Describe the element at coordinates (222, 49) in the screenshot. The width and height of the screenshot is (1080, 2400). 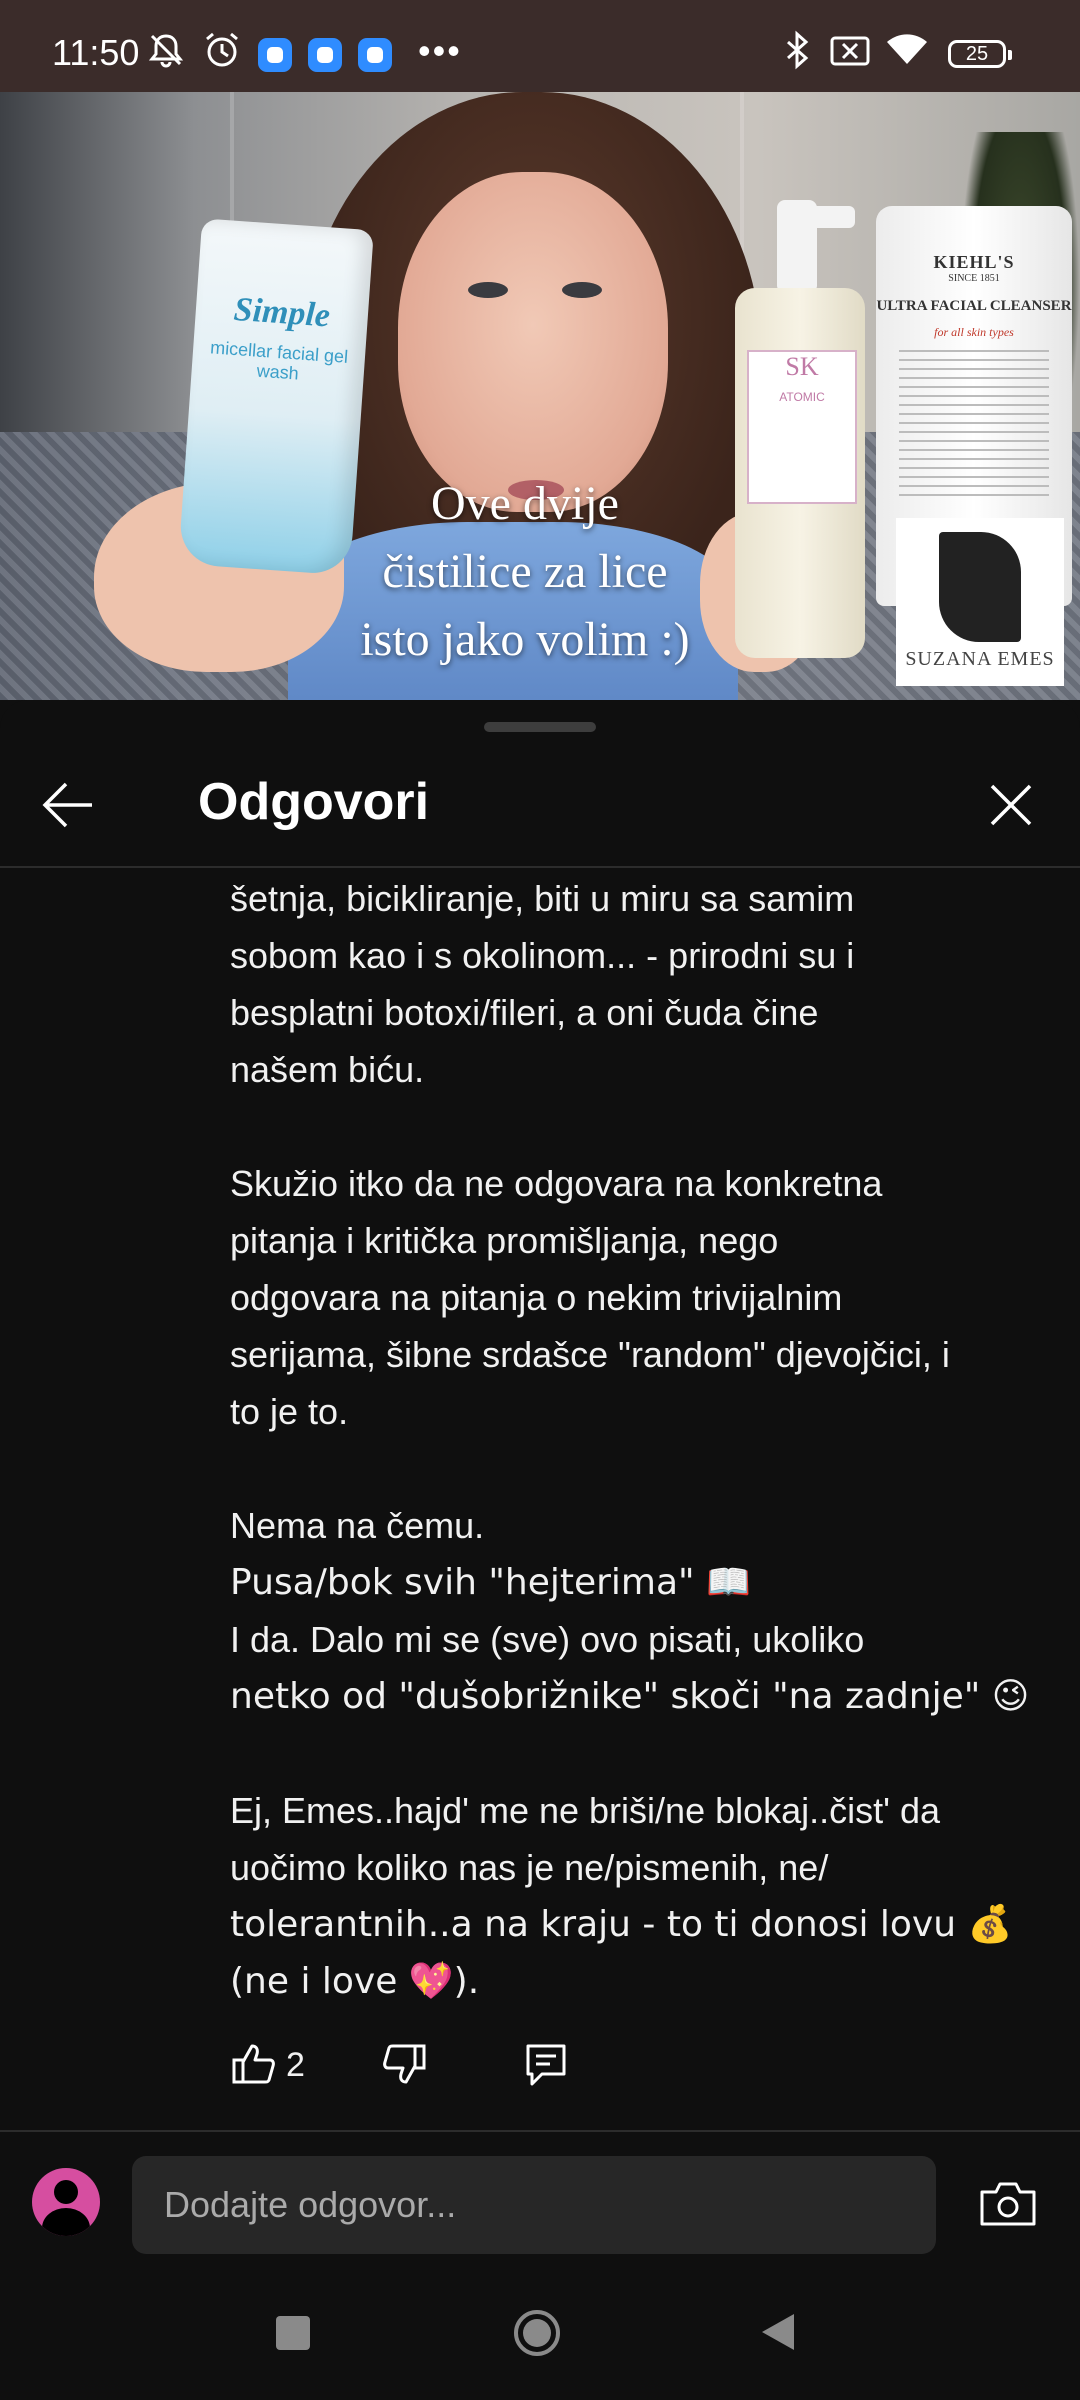
I see `alarm-icon` at that location.